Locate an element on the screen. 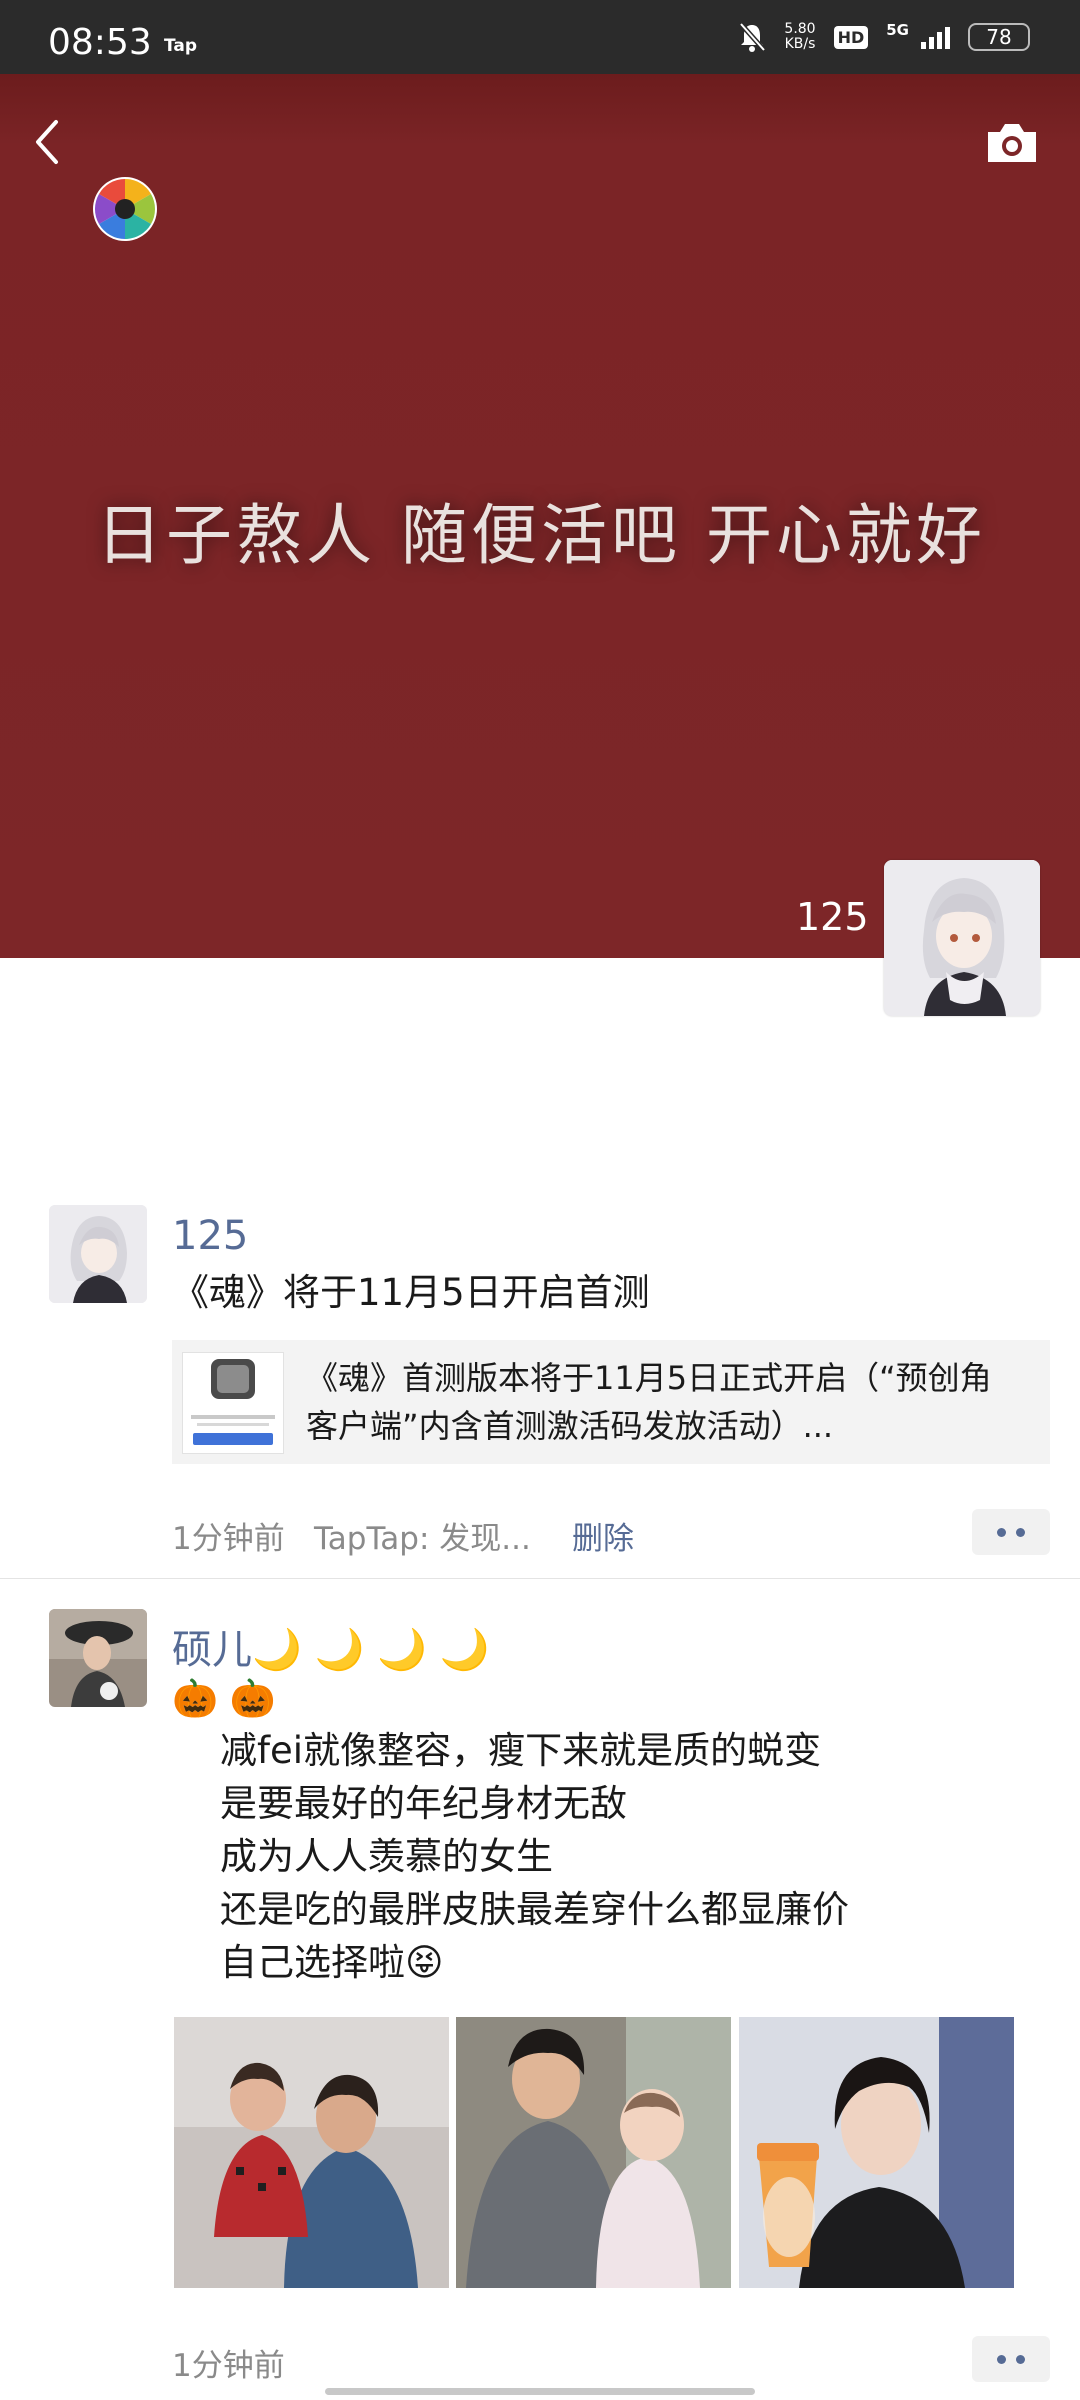 This screenshot has width=1080, height=2400. back-icon is located at coordinates (48, 142).